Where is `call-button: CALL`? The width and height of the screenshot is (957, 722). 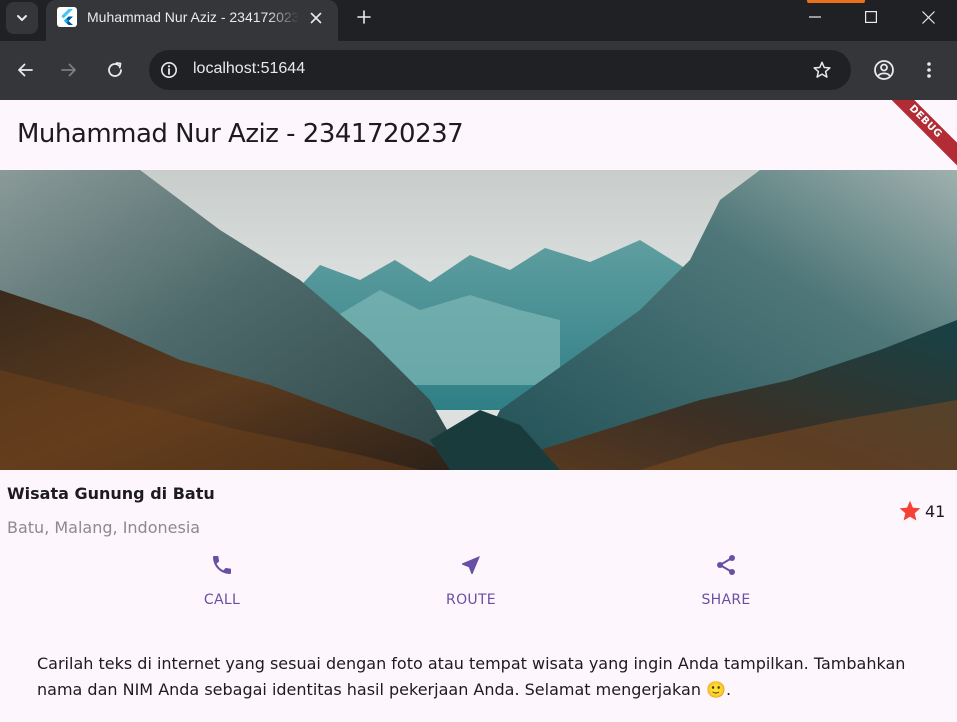 call-button: CALL is located at coordinates (222, 579).